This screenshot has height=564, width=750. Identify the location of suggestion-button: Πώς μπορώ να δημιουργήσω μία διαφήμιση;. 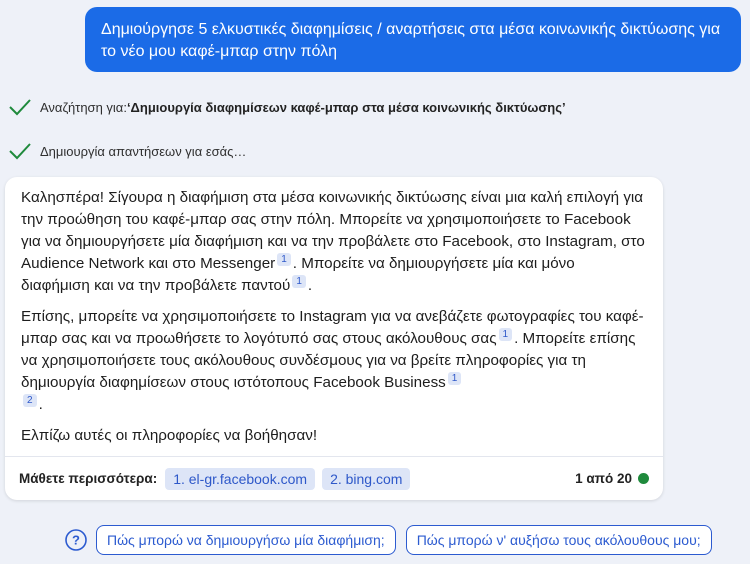
(246, 540).